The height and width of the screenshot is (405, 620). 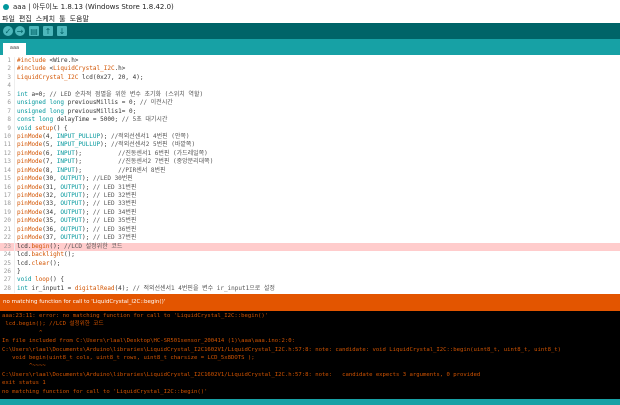 What do you see at coordinates (7, 195) in the screenshot?
I see `line-number: 17` at bounding box center [7, 195].